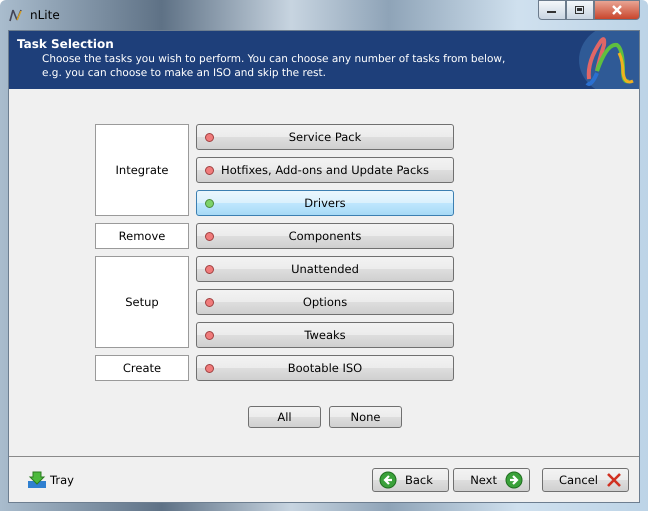 This screenshot has height=511, width=648. What do you see at coordinates (142, 302) in the screenshot?
I see `group-label: Setup` at bounding box center [142, 302].